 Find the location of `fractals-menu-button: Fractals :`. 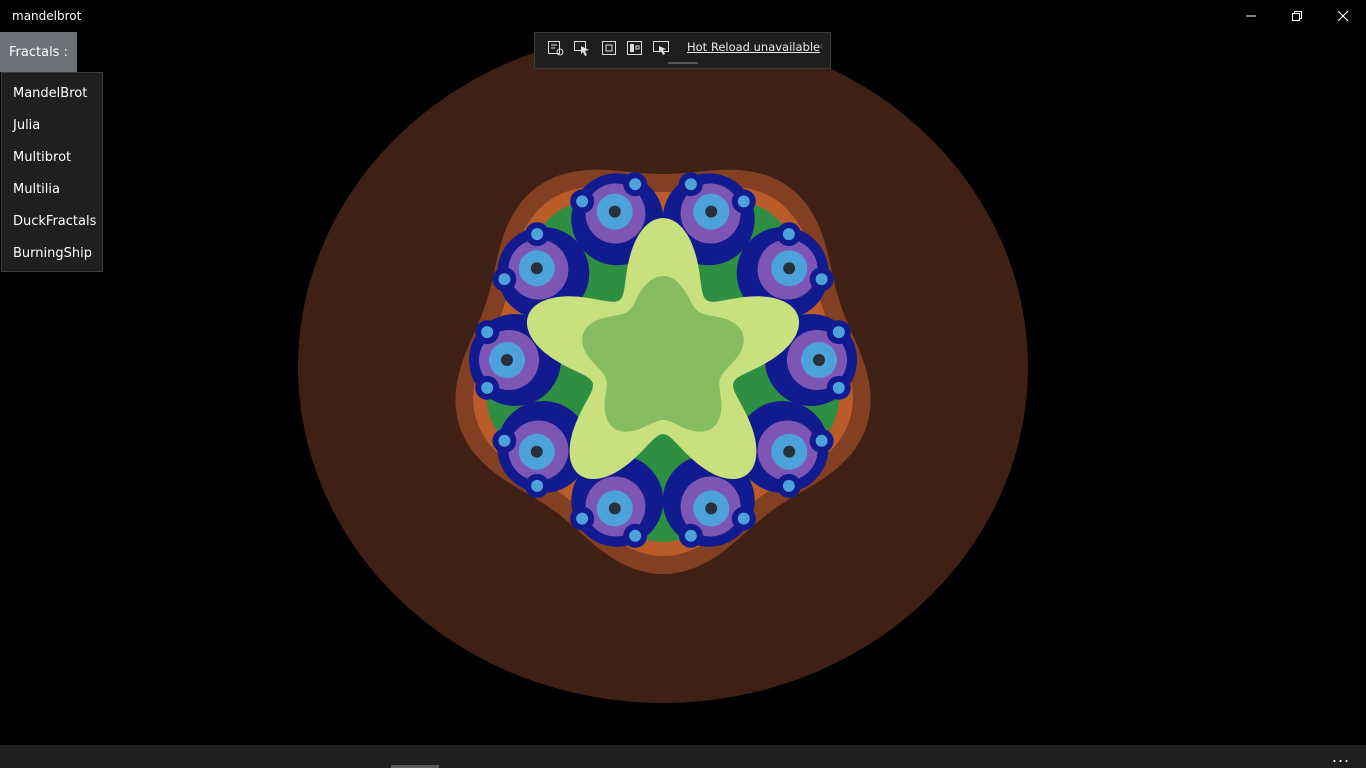

fractals-menu-button: Fractals : is located at coordinates (38, 52).